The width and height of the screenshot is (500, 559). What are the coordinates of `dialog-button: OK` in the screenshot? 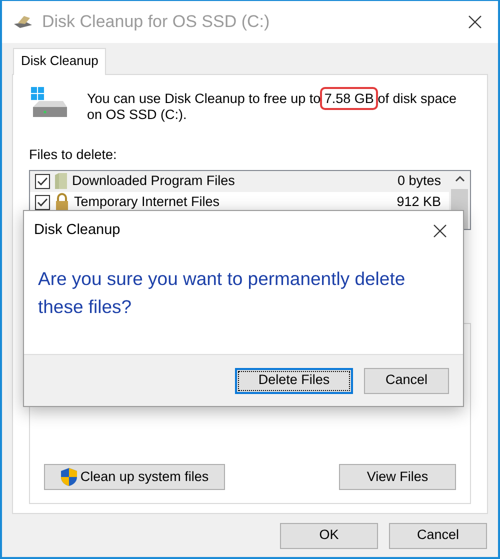 It's located at (329, 535).